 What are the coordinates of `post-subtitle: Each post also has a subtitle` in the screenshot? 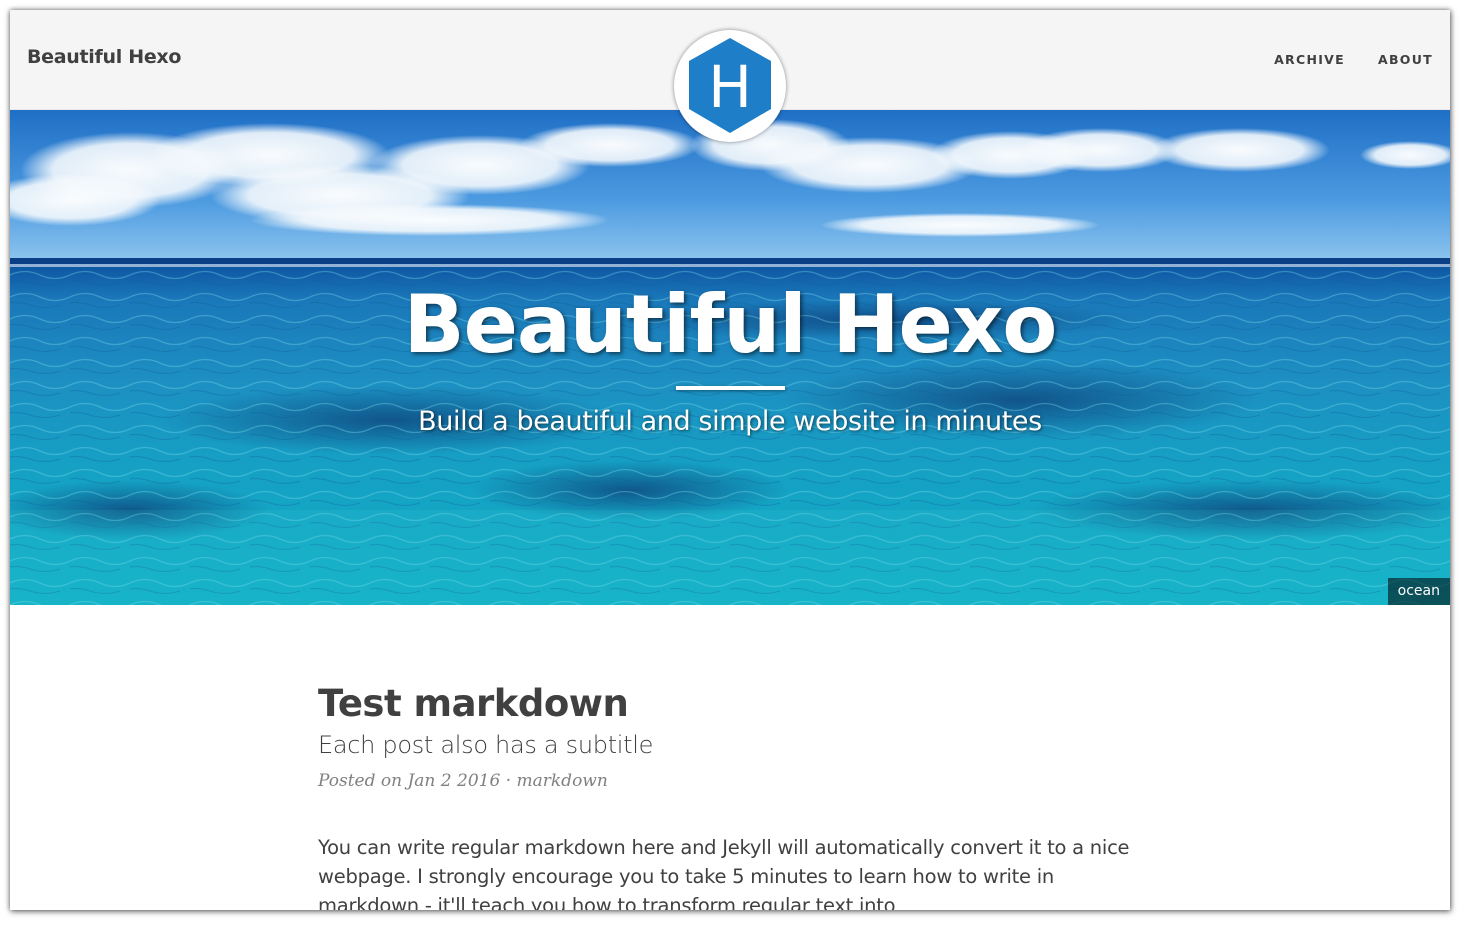 It's located at (486, 745).